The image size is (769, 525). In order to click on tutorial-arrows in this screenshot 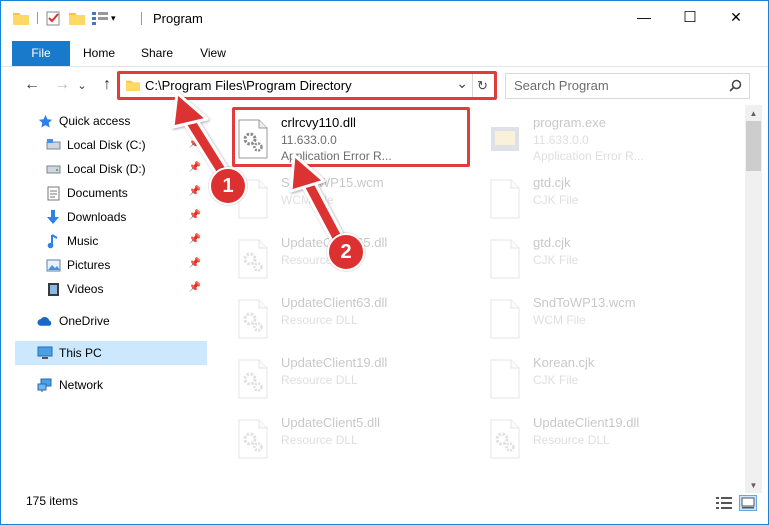, I will do `click(260, 172)`.